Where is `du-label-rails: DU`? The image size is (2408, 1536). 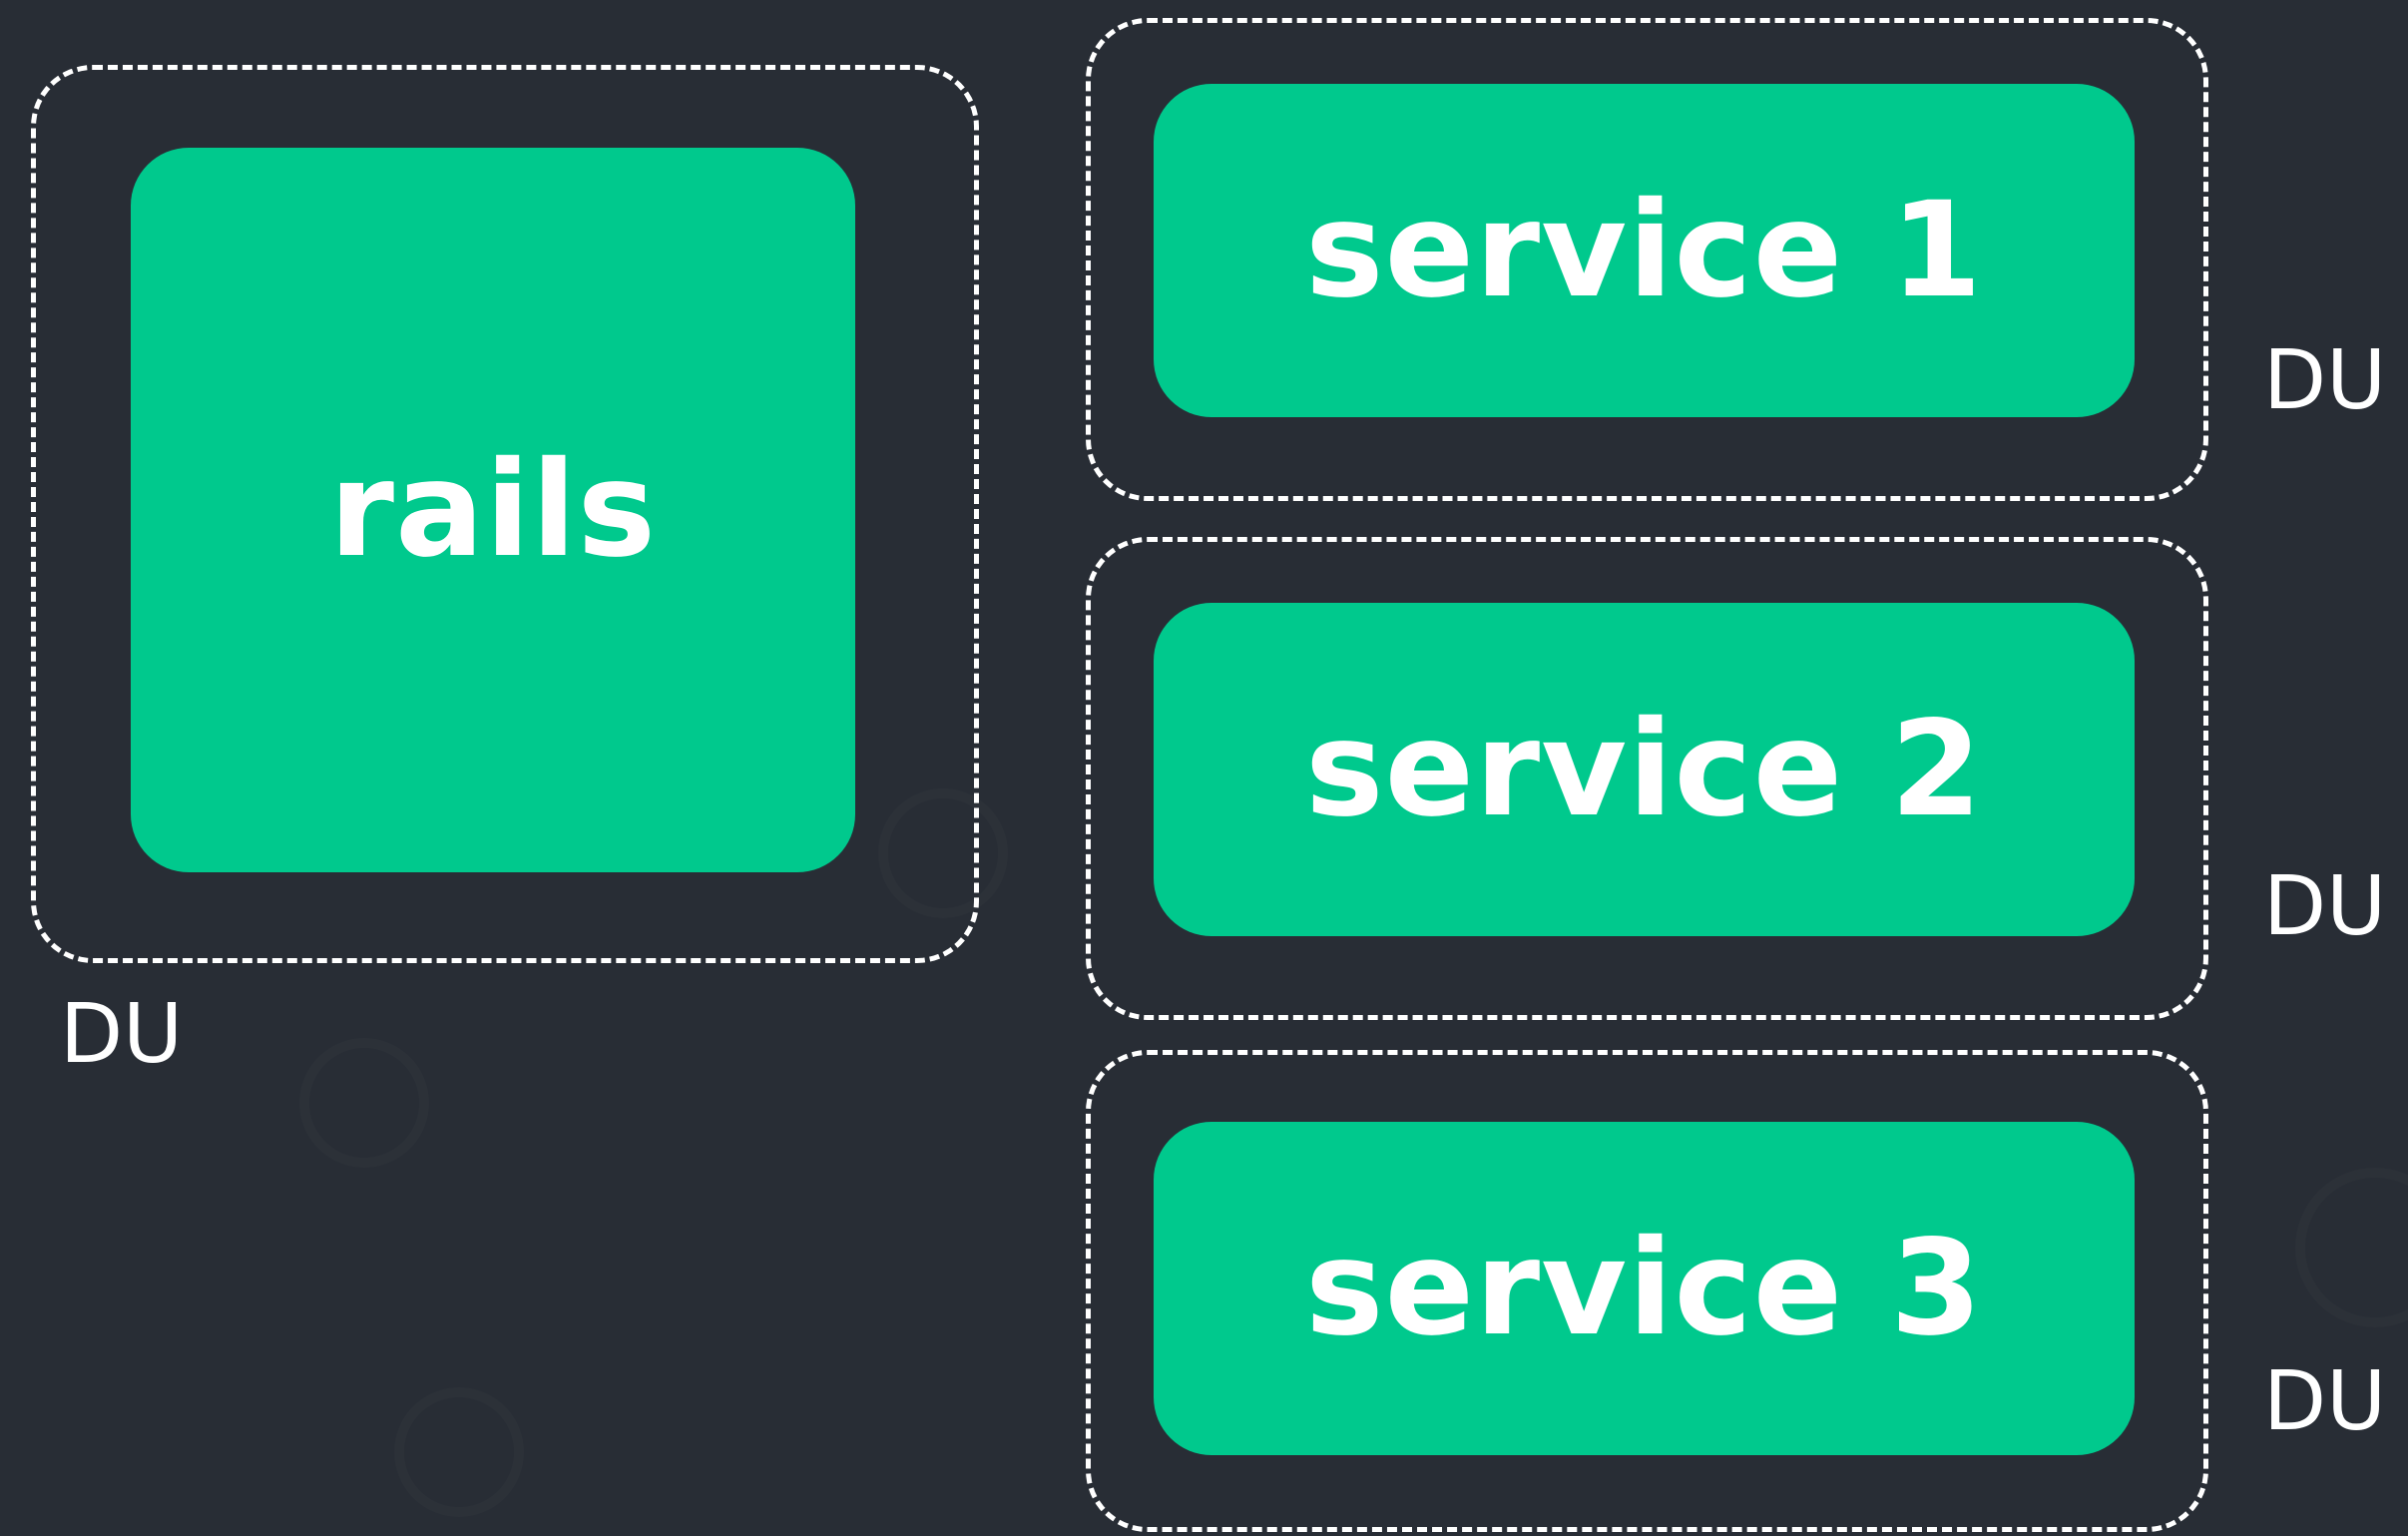
du-label-rails: DU is located at coordinates (122, 1034).